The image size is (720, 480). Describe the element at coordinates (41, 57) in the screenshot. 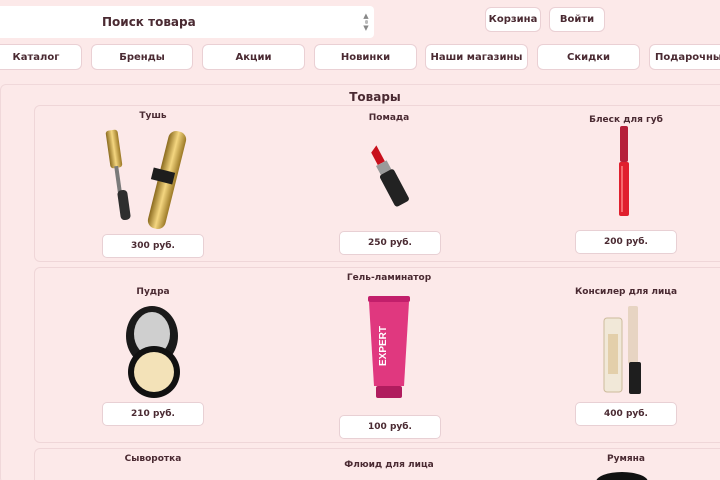

I see `nav-catalog: Каталог` at that location.